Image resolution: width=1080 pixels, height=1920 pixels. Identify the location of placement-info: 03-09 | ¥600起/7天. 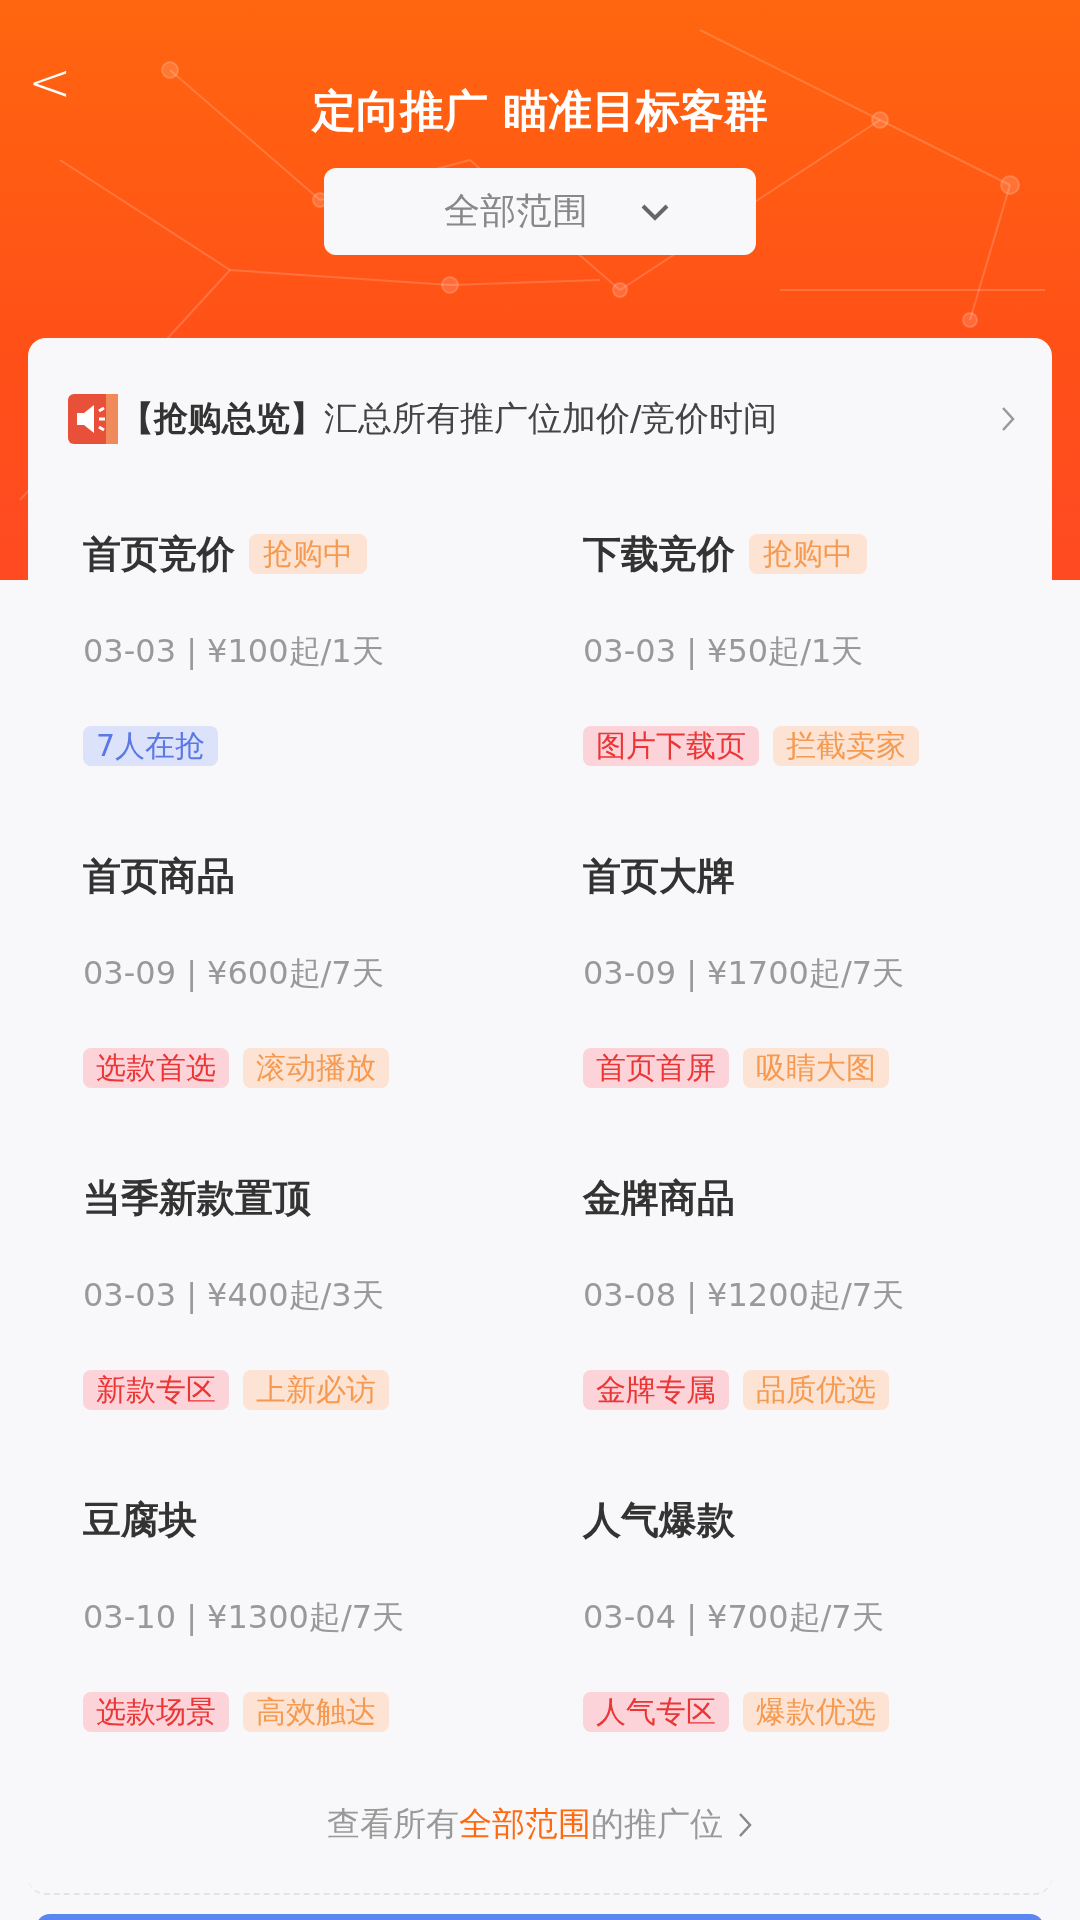
(234, 973).